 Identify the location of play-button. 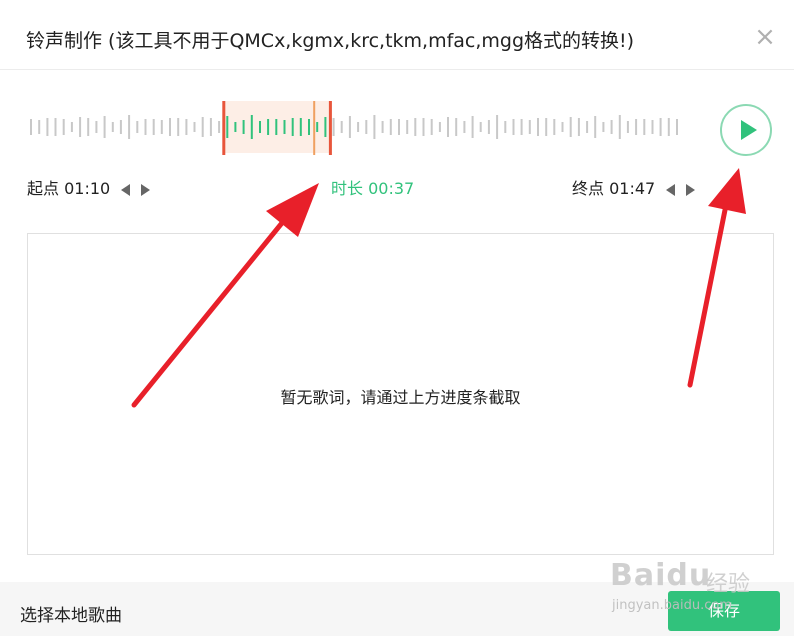
(746, 130).